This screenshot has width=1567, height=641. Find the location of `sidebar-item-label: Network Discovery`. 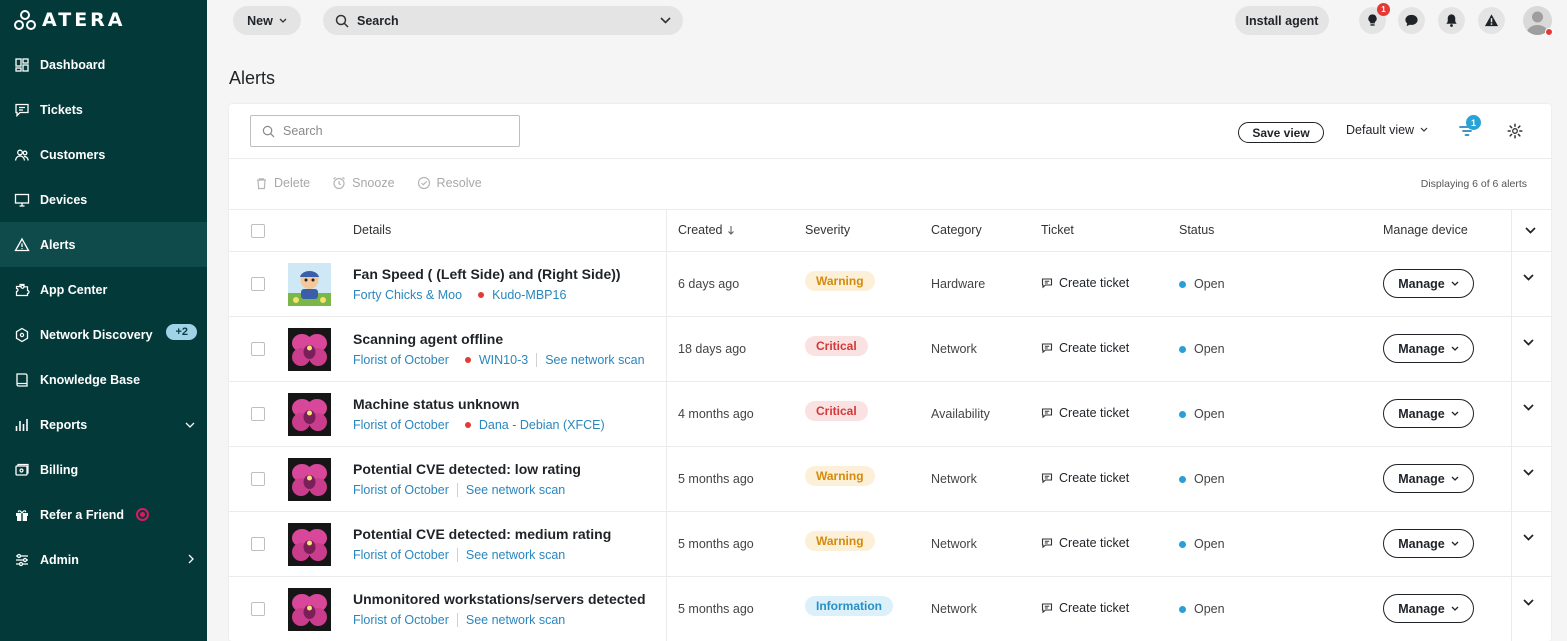

sidebar-item-label: Network Discovery is located at coordinates (96, 334).